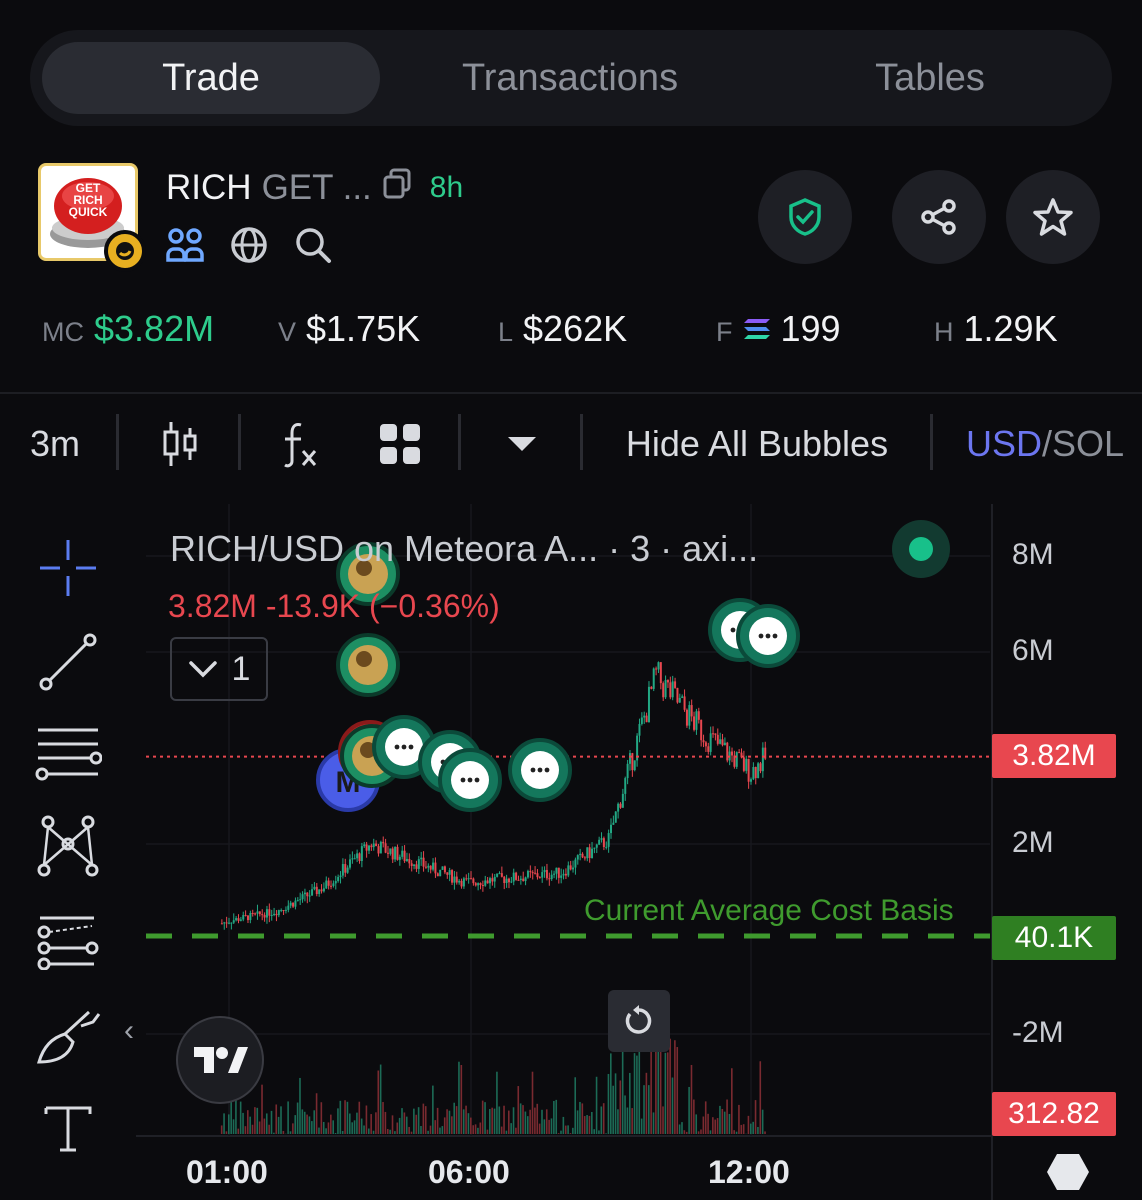  I want to click on tab-transactions: Transactions, so click(570, 78).